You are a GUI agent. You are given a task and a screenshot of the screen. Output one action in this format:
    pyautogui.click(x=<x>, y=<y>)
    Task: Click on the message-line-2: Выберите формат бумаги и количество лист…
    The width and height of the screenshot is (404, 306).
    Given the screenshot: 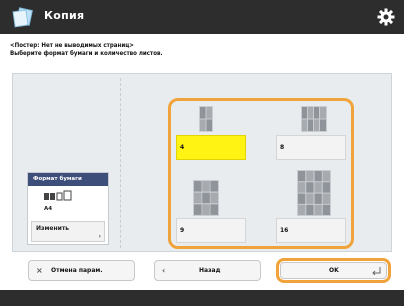 What is the action you would take?
    pyautogui.click(x=86, y=53)
    